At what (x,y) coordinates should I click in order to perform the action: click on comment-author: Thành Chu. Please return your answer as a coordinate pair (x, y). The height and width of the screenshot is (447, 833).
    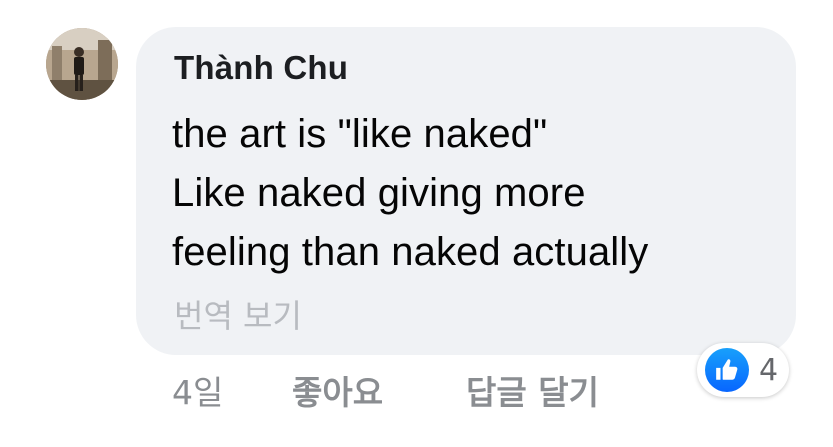
    Looking at the image, I should click on (261, 68).